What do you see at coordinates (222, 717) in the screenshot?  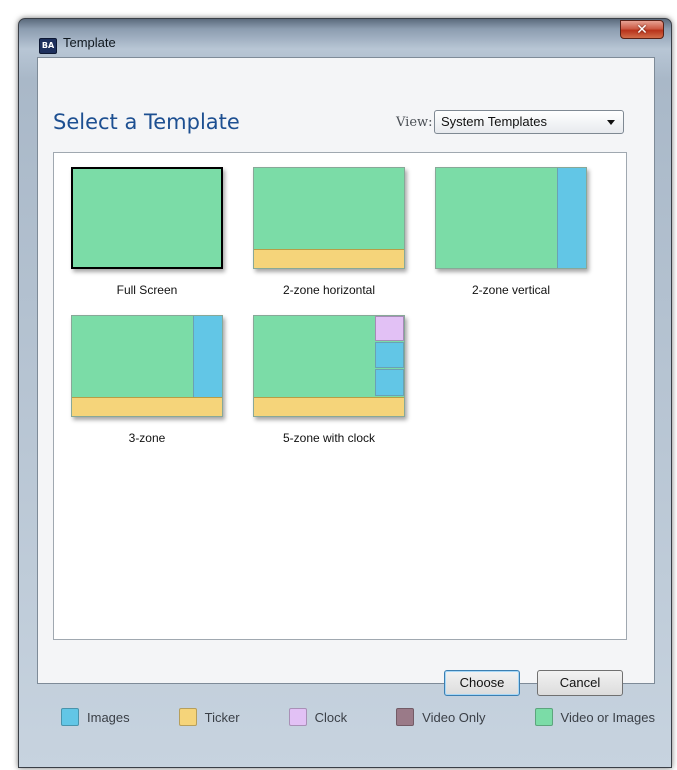 I see `legend-label: Ticker` at bounding box center [222, 717].